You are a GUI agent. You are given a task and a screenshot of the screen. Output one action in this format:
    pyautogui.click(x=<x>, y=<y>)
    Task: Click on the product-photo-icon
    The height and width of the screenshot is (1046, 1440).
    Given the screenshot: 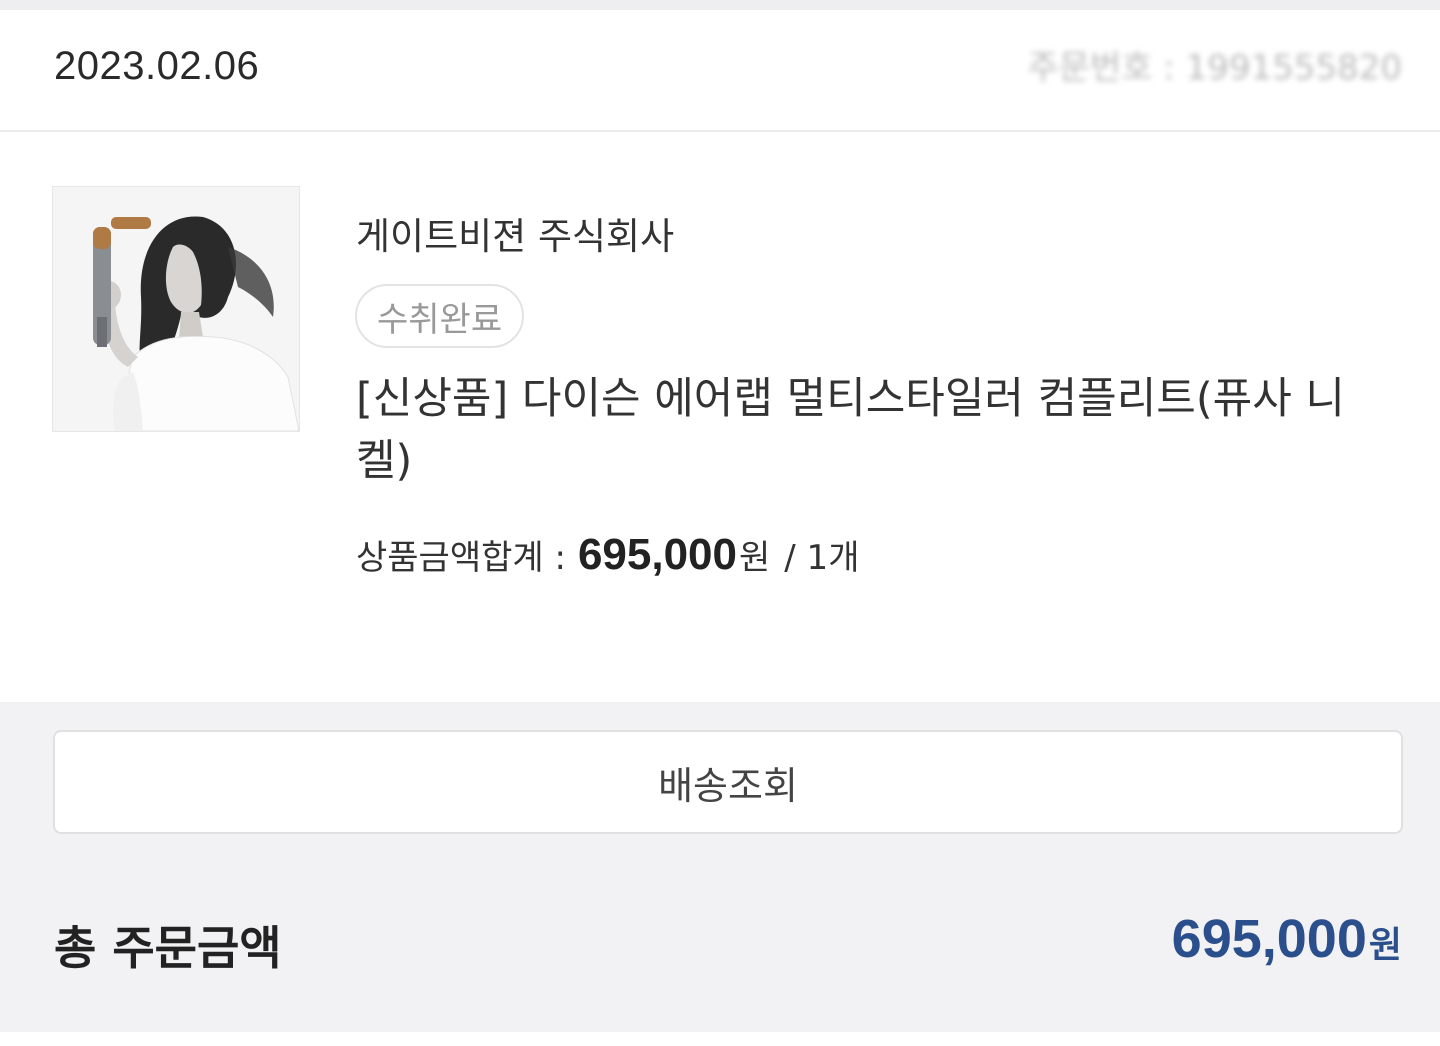 What is the action you would take?
    pyautogui.click(x=176, y=309)
    